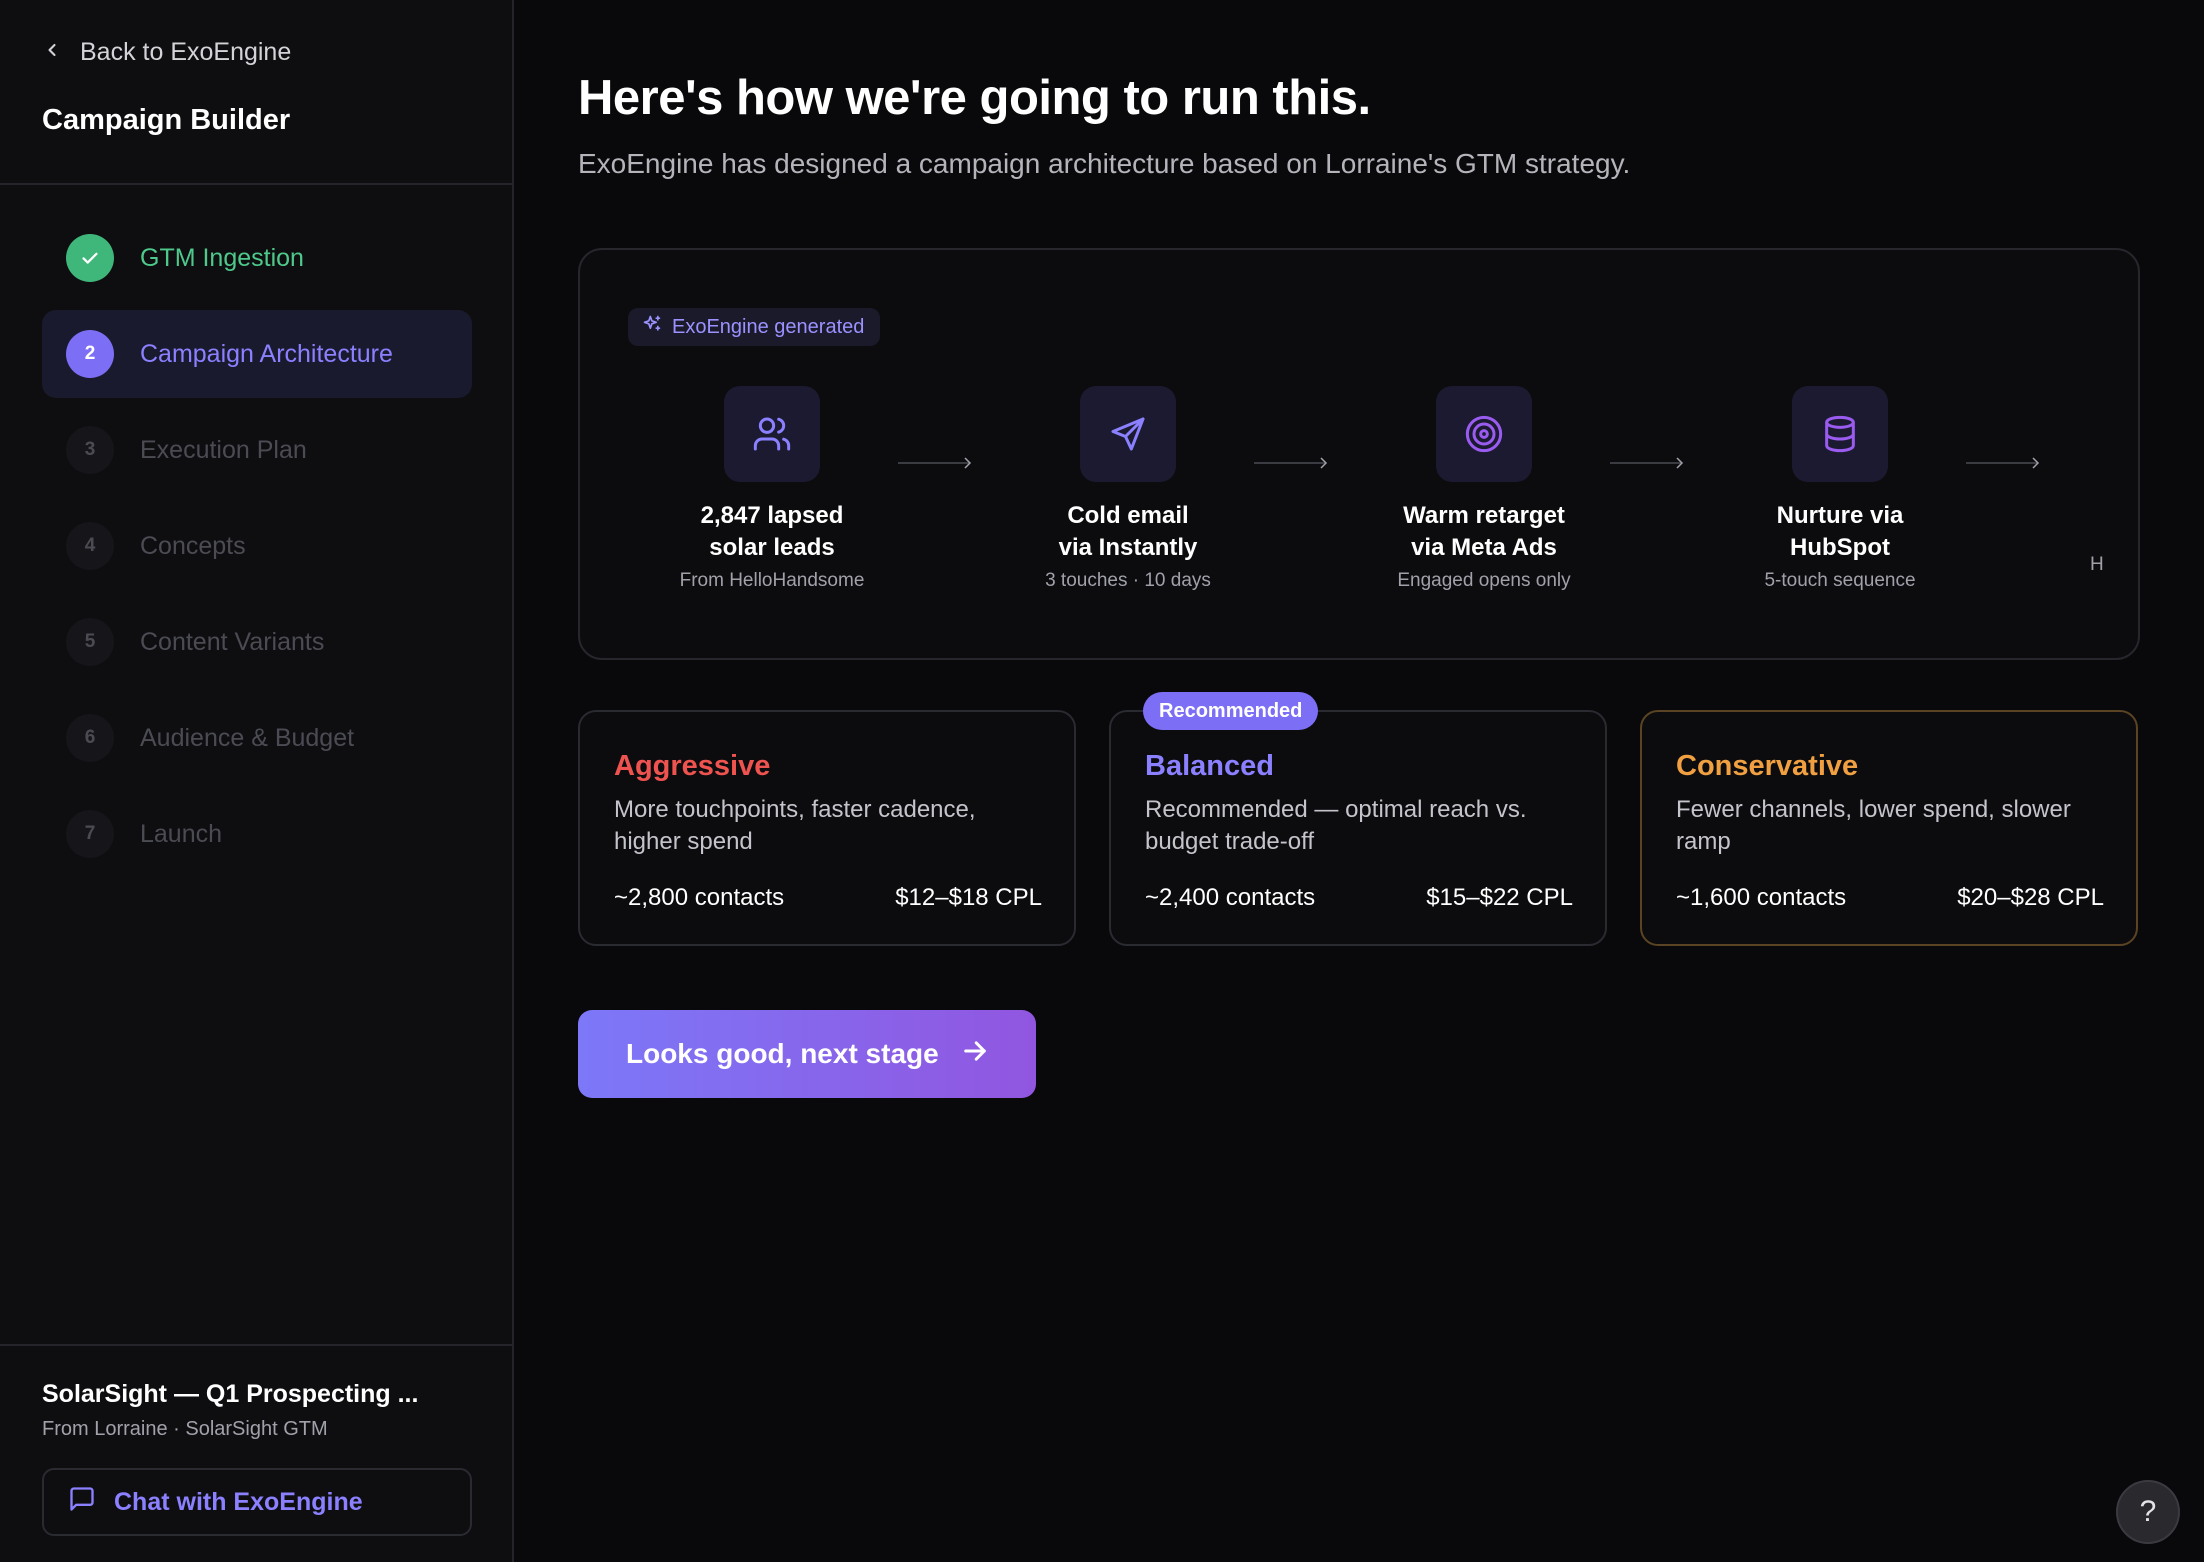  What do you see at coordinates (974, 98) in the screenshot?
I see `page-title: Here's how we're going to run this.` at bounding box center [974, 98].